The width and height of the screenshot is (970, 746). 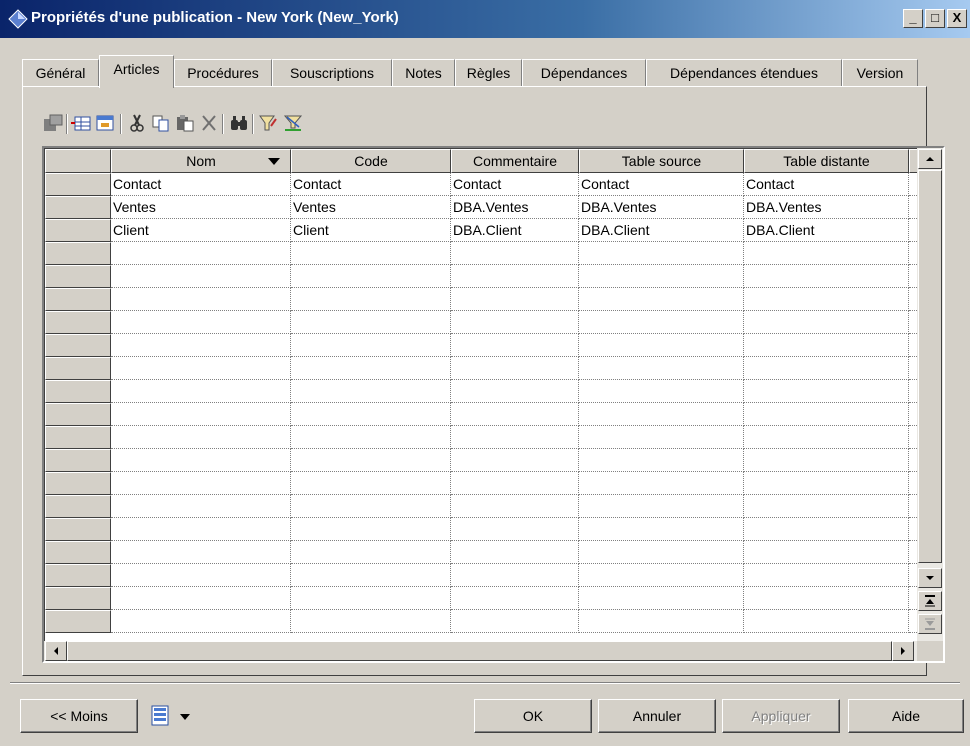 I want to click on column-header-code: Code, so click(x=371, y=161).